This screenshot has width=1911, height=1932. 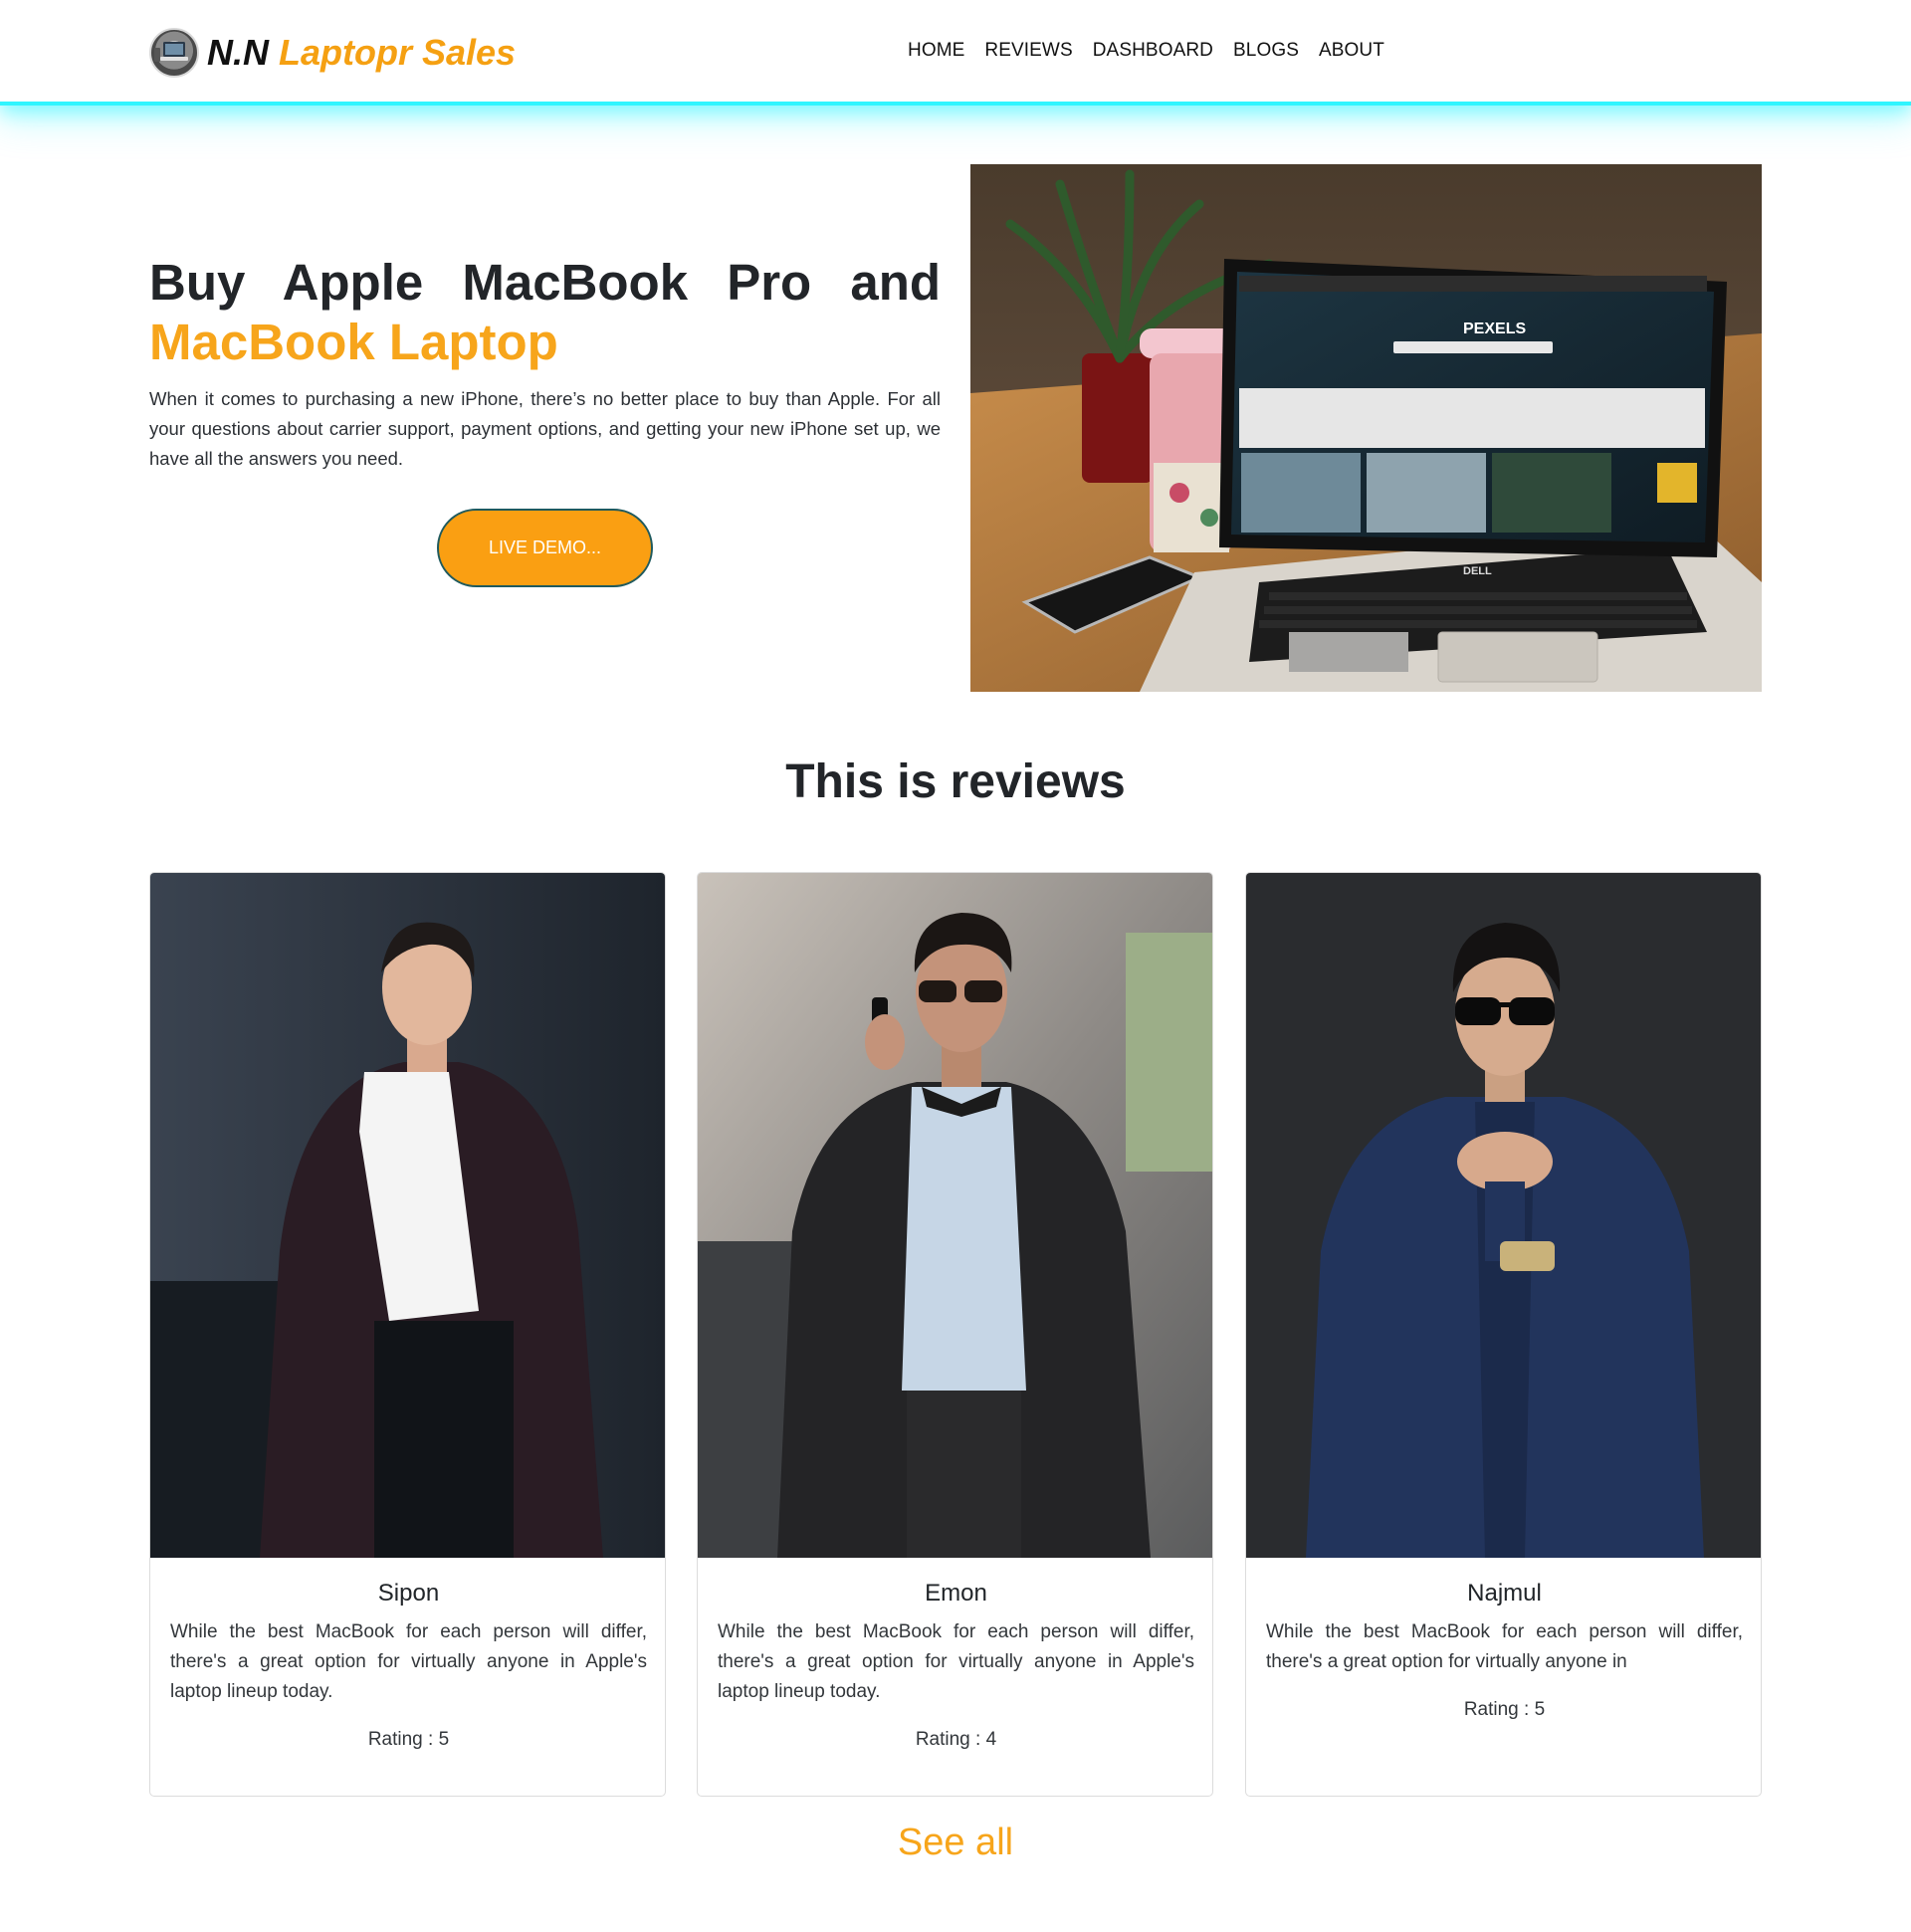 I want to click on brand-name-part2: Laptopr Sales, so click(x=398, y=52).